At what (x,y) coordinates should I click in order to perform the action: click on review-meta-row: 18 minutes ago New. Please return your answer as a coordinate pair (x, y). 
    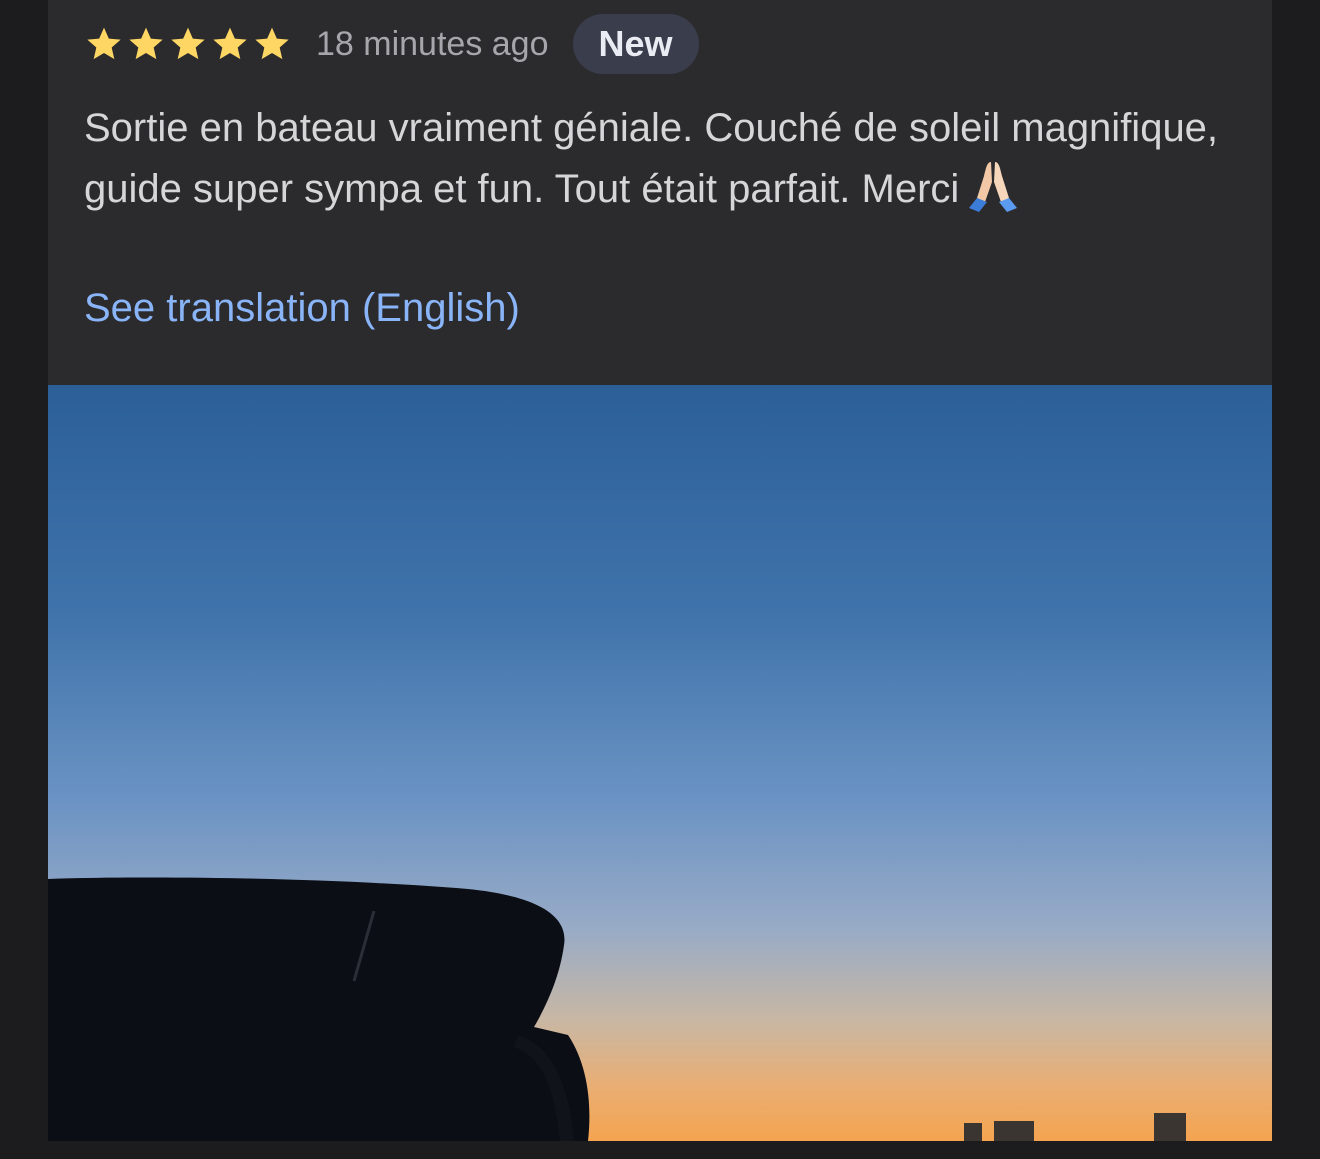
    Looking at the image, I should click on (391, 44).